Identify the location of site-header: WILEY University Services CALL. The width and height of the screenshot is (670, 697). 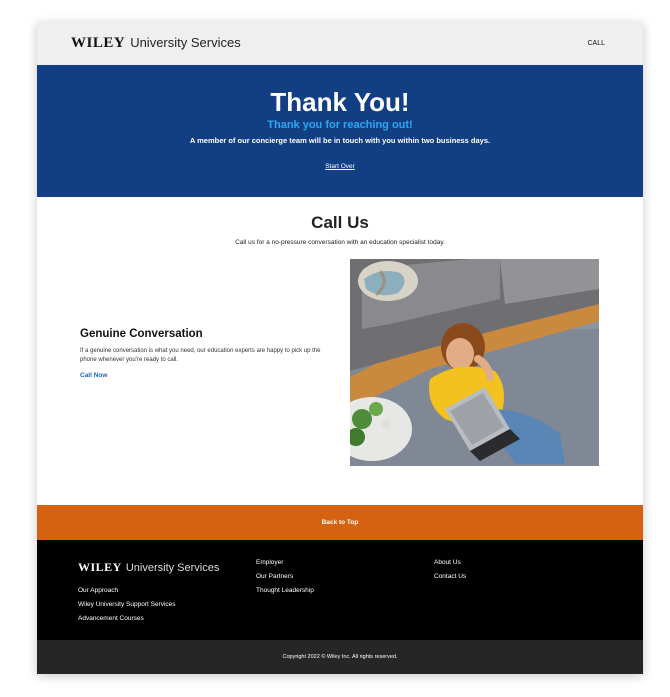
(340, 43).